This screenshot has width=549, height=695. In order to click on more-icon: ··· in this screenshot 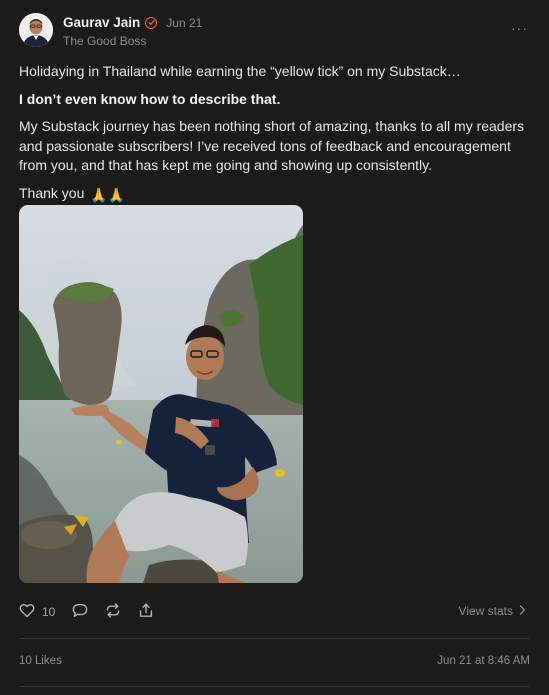, I will do `click(519, 28)`.